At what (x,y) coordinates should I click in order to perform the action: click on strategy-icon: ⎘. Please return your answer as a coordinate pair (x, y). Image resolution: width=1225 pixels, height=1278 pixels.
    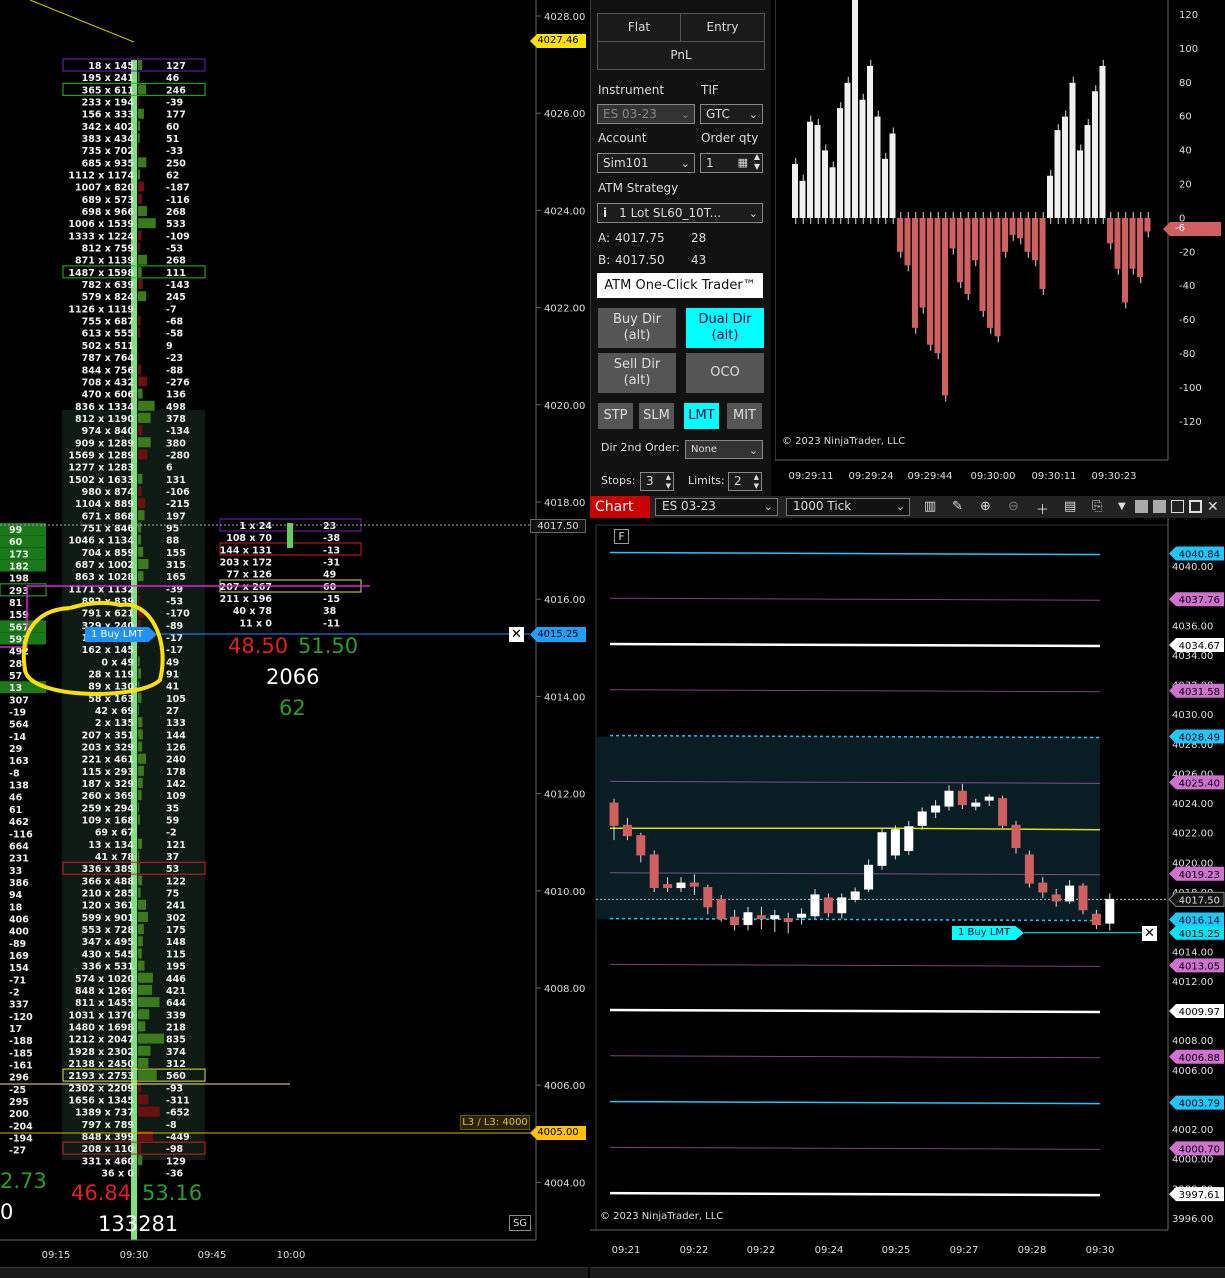
    Looking at the image, I should click on (1097, 506).